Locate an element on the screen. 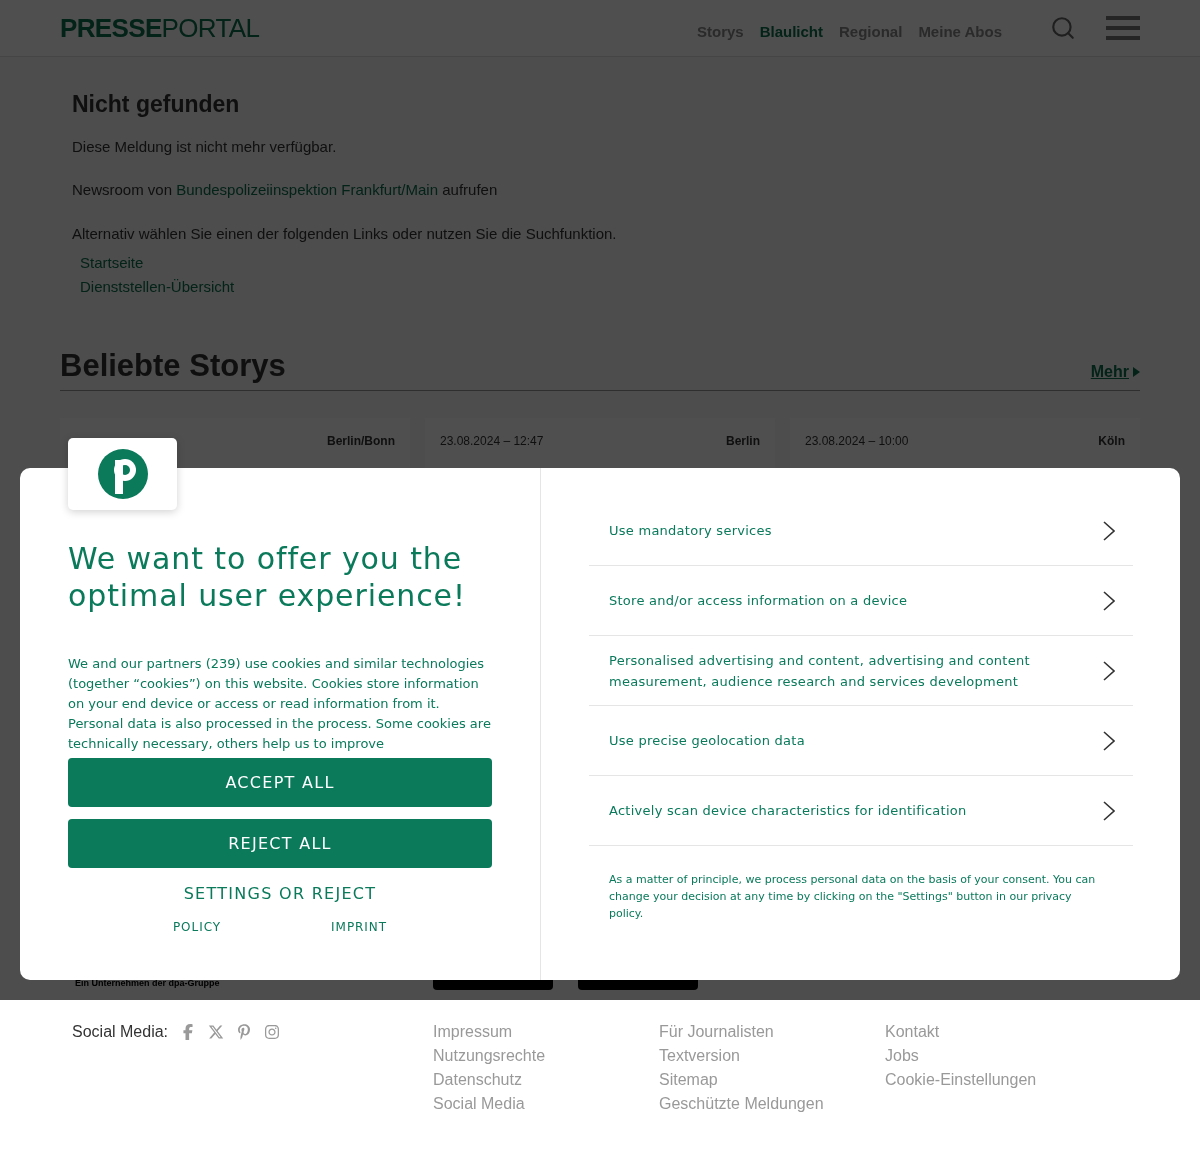 This screenshot has height=1151, width=1200. footer-link: Für Journalisten is located at coordinates (716, 1032).